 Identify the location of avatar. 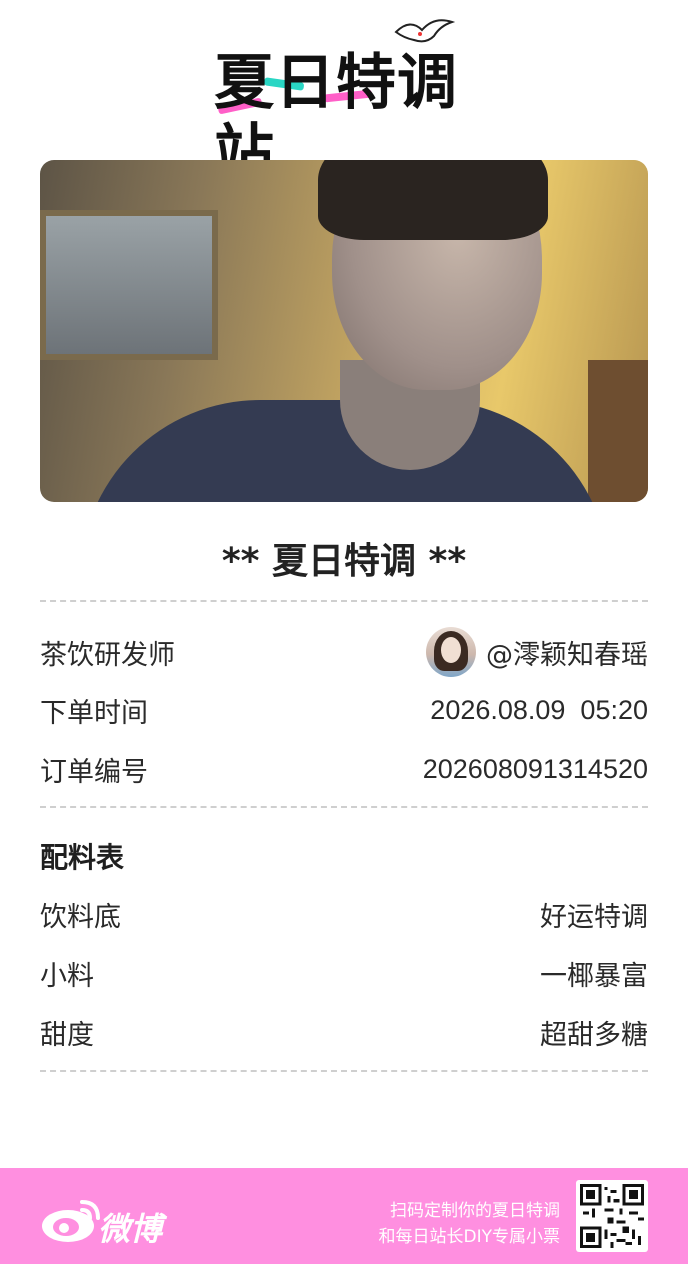
(451, 652).